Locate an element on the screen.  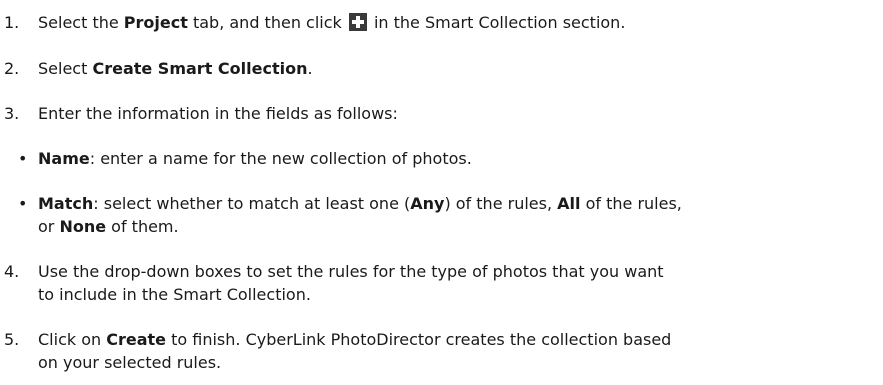
text-run: Click on is located at coordinates (72, 339).